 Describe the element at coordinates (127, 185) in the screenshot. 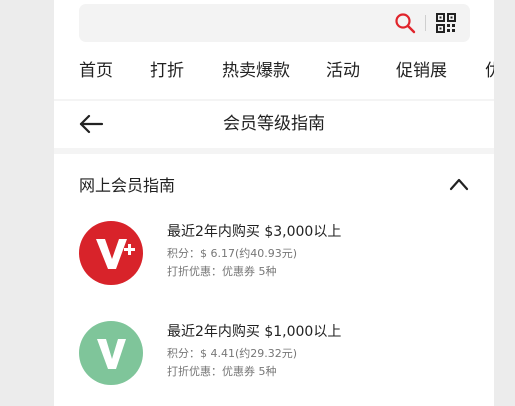

I see `section-title: 网上会员指南` at that location.